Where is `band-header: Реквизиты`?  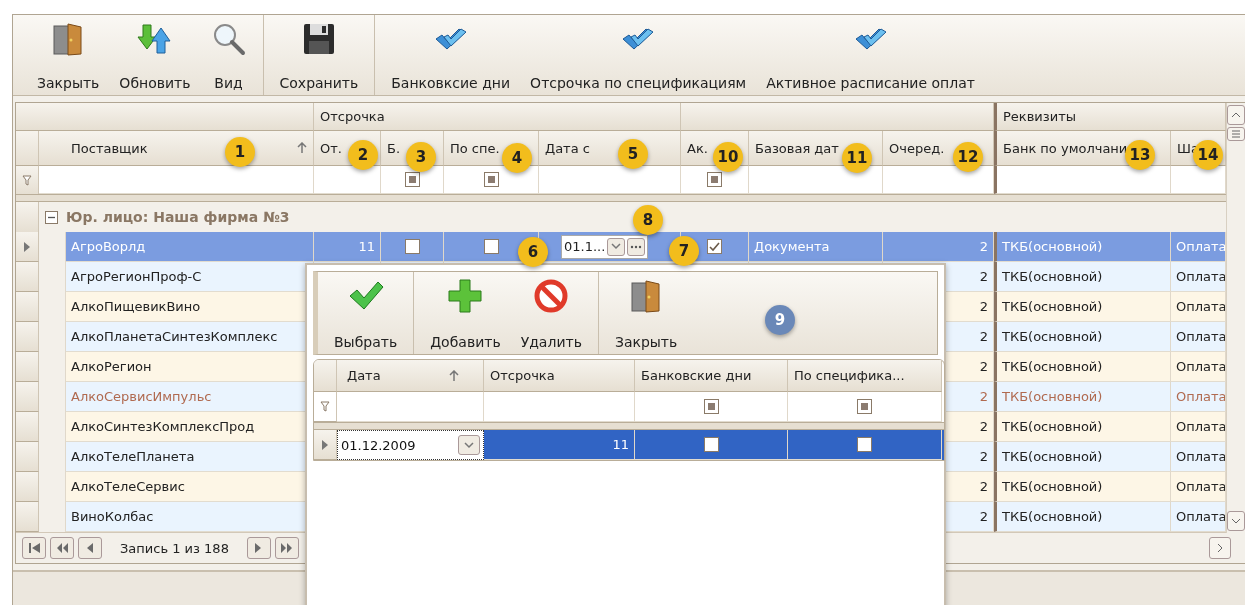 band-header: Реквизиты is located at coordinates (1110, 117).